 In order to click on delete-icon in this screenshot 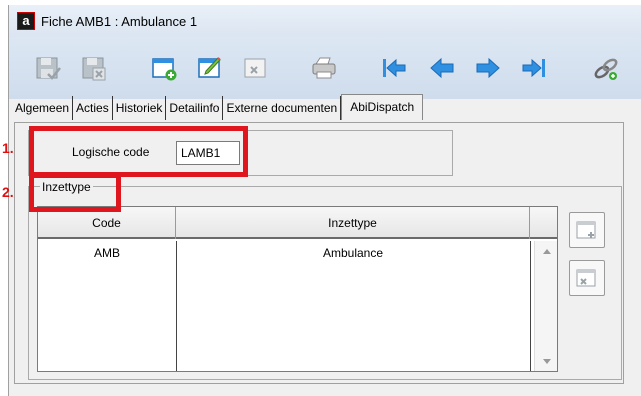, I will do `click(255, 68)`.